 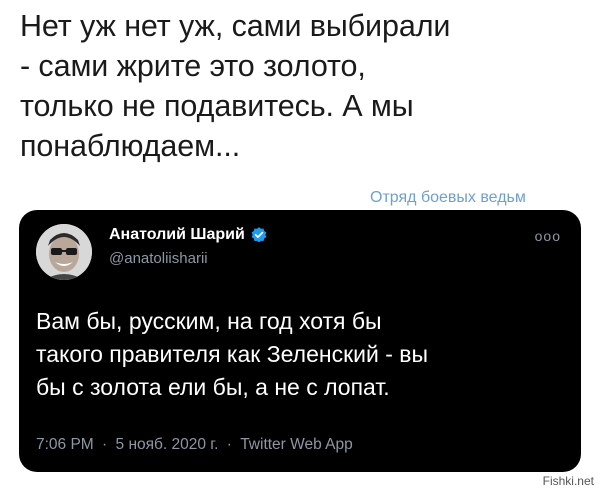 I want to click on tweet-time: 7:06 PM, so click(x=65, y=444).